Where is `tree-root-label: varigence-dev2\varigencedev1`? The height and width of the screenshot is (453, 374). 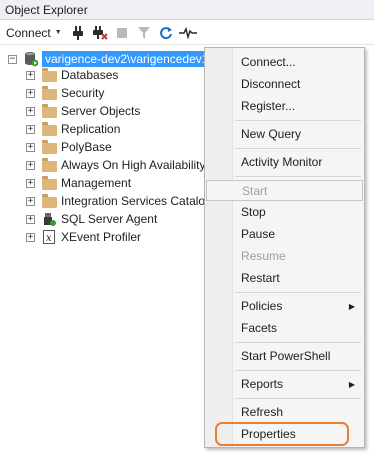 tree-root-label: varigence-dev2\varigencedev1 is located at coordinates (127, 59).